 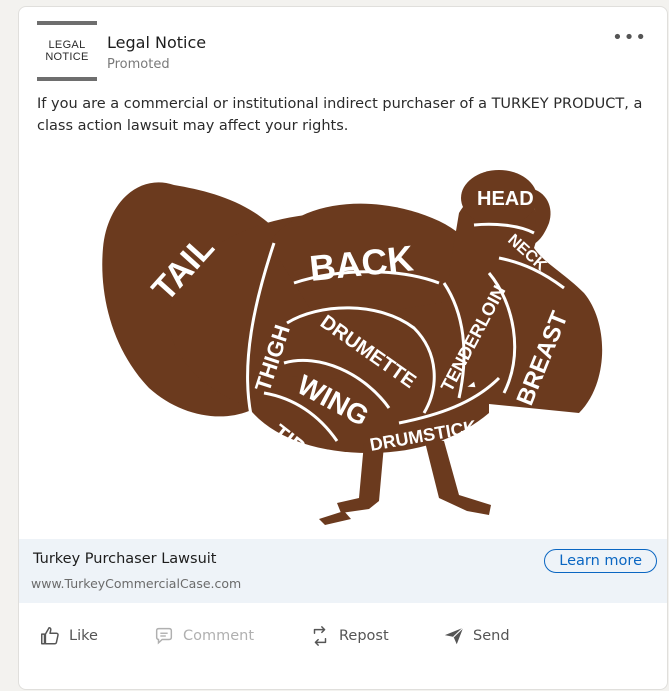 I want to click on post-header: LEGAL NOTICE Legal Notice Promoted •••, so click(x=342, y=51).